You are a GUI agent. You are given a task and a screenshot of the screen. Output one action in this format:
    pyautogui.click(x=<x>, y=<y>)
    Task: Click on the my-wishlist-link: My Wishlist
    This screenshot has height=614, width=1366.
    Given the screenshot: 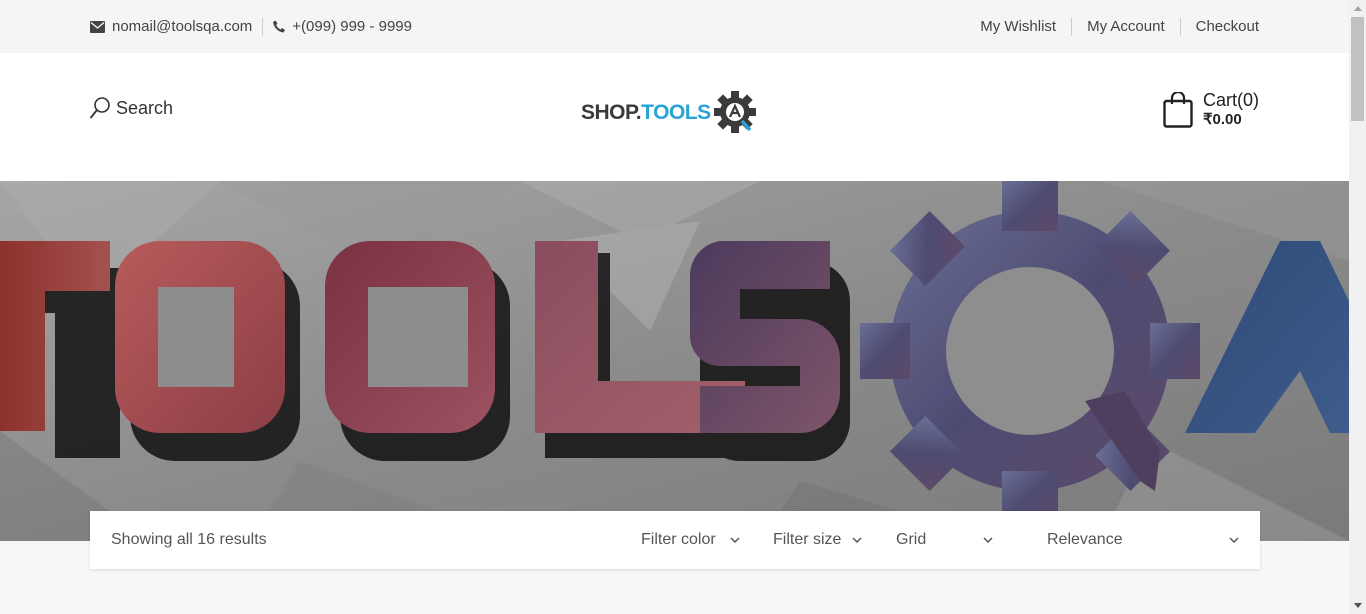 What is the action you would take?
    pyautogui.click(x=1018, y=26)
    